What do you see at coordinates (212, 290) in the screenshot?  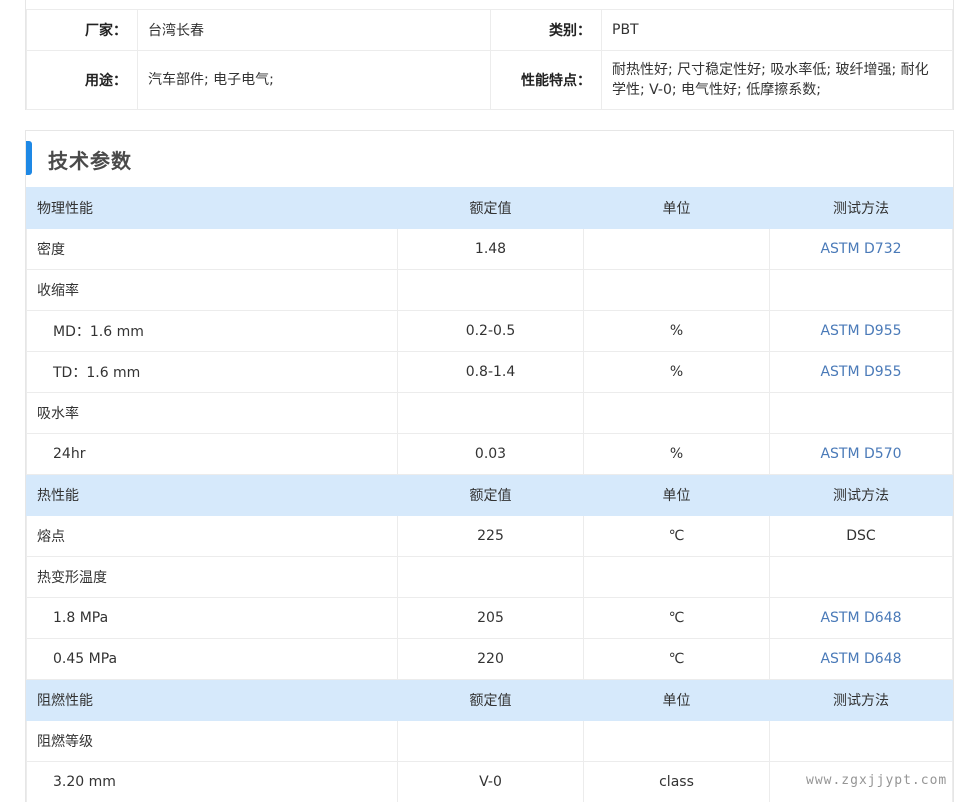 I see `property-name: 收缩率` at bounding box center [212, 290].